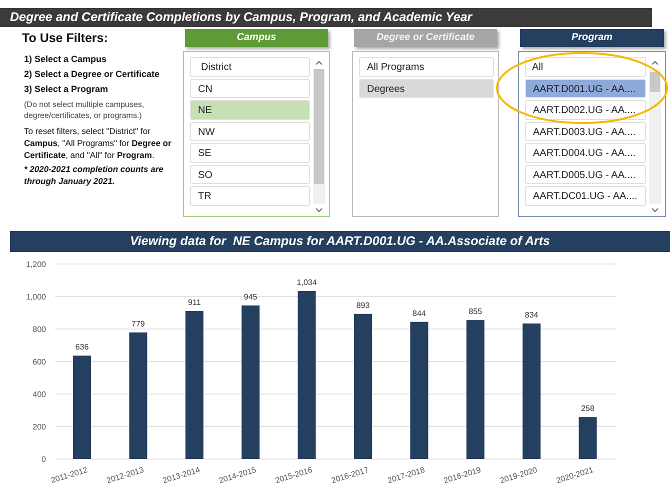 This screenshot has width=670, height=499. What do you see at coordinates (44, 459) in the screenshot?
I see `axis-tick-label: 0` at bounding box center [44, 459].